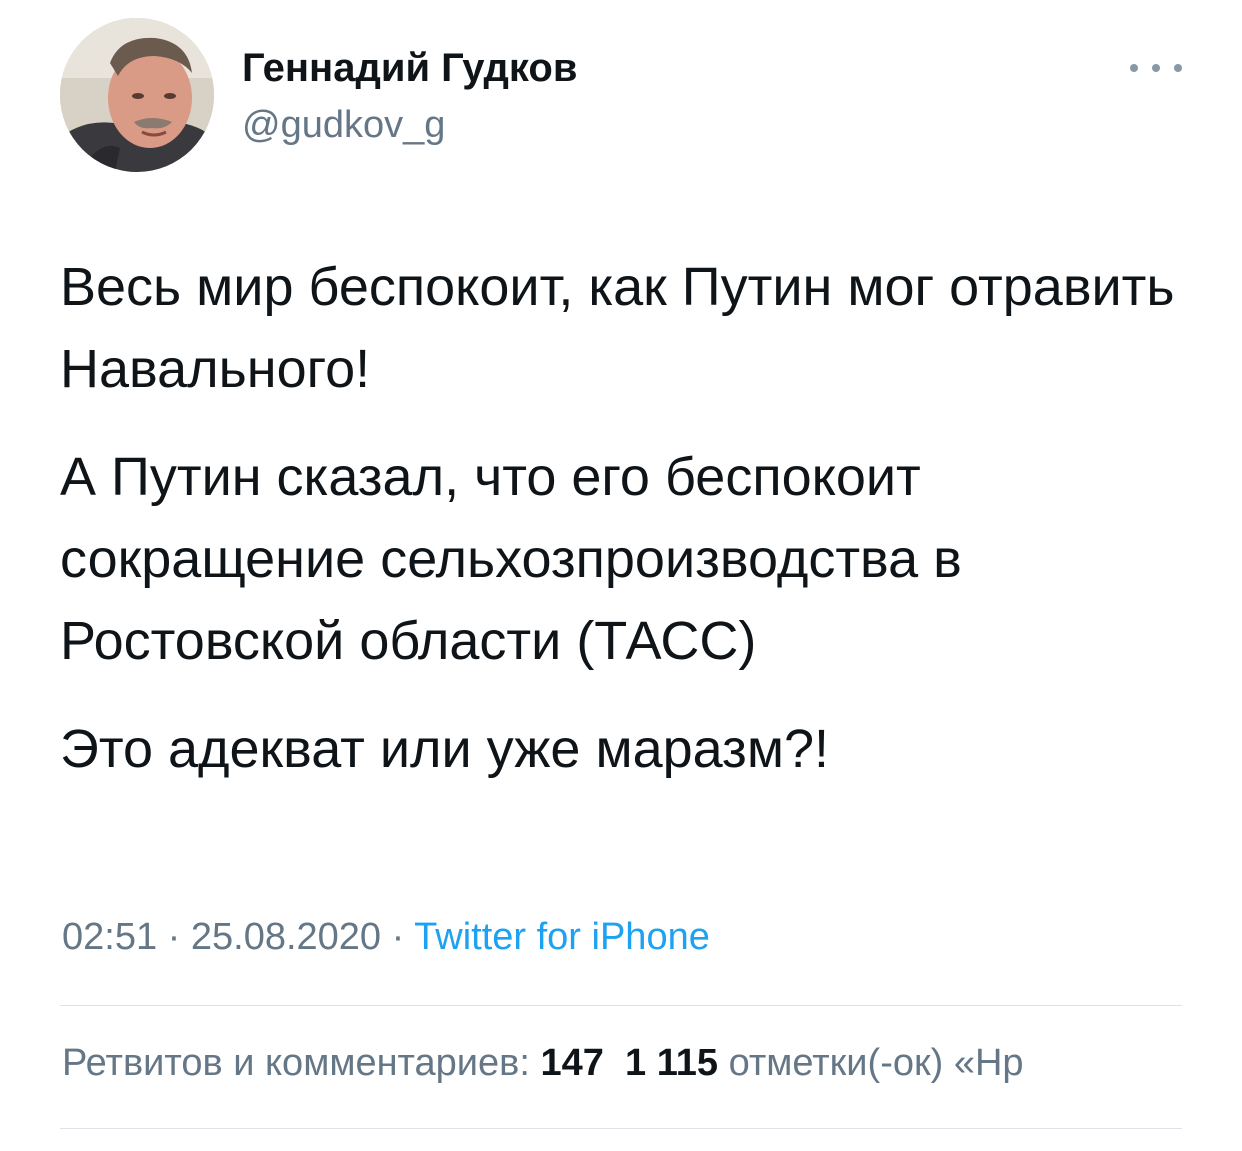 The image size is (1242, 1151). What do you see at coordinates (110, 937) in the screenshot?
I see `tweet-time: 02:51` at bounding box center [110, 937].